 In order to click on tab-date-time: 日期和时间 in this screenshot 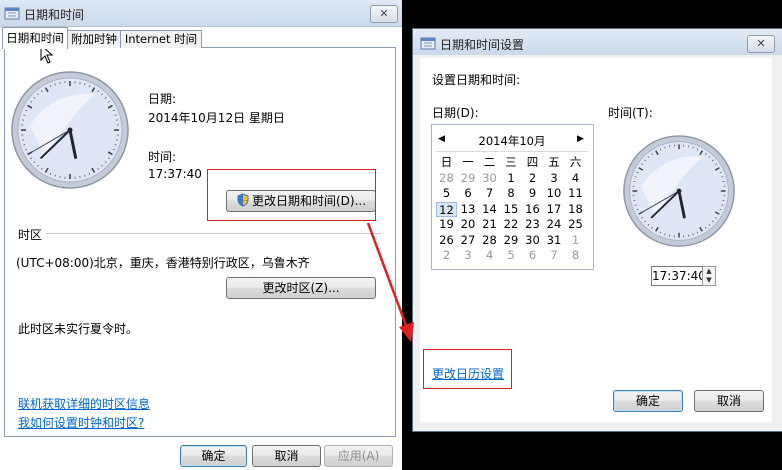, I will do `click(35, 38)`.